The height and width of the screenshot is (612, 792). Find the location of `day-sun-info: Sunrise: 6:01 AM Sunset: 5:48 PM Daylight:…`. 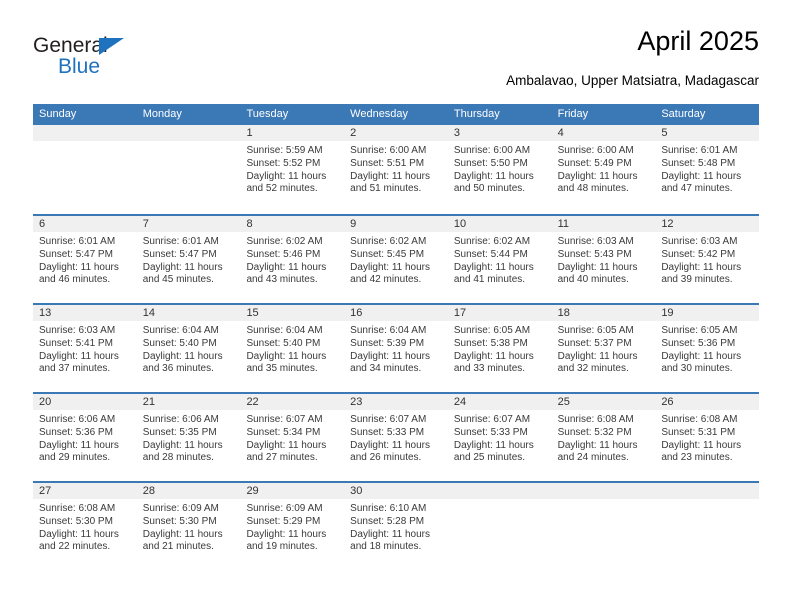

day-sun-info: Sunrise: 6:01 AM Sunset: 5:48 PM Daylight:… is located at coordinates (707, 168).